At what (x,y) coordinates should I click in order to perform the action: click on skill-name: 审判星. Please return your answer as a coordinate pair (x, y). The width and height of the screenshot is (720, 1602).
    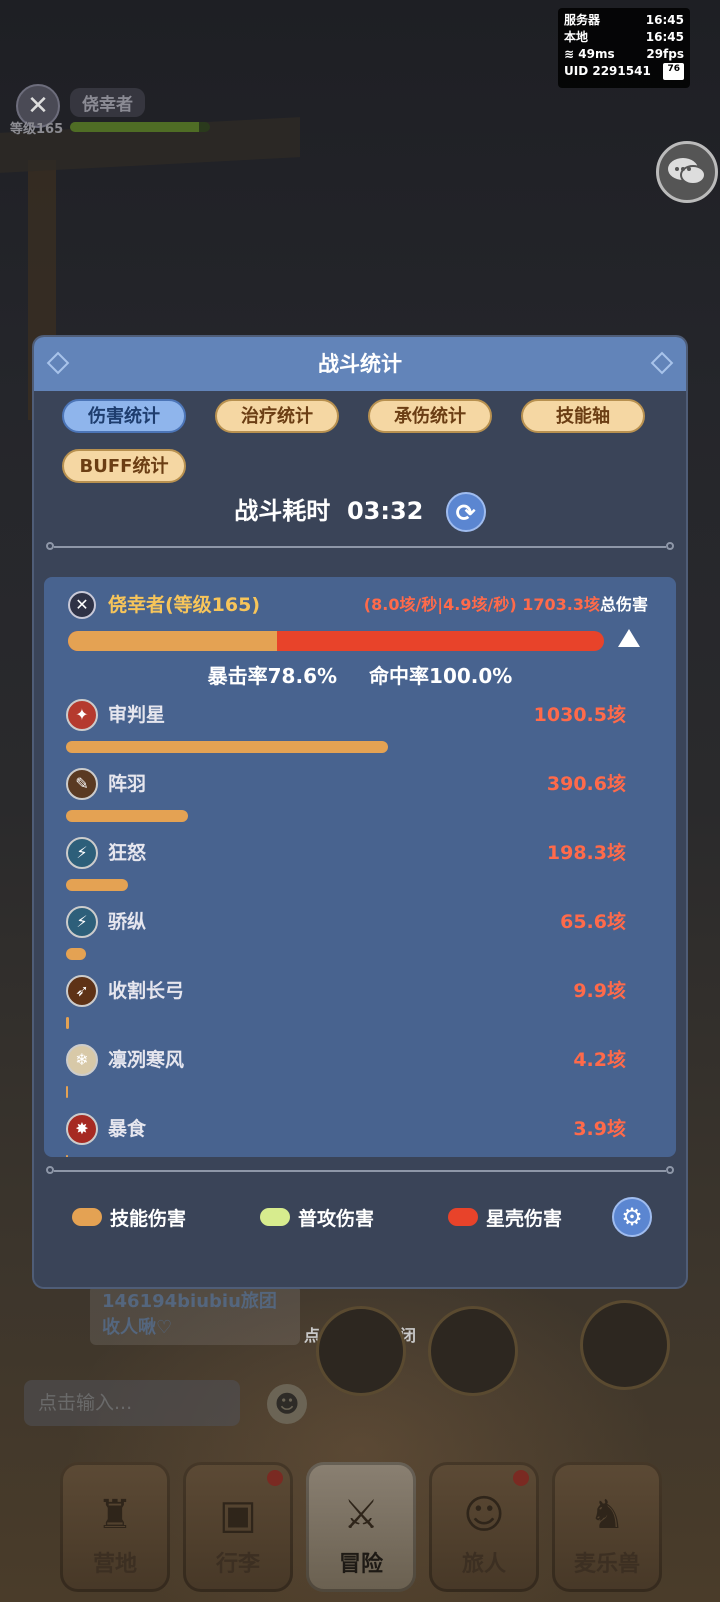
    Looking at the image, I should click on (137, 715).